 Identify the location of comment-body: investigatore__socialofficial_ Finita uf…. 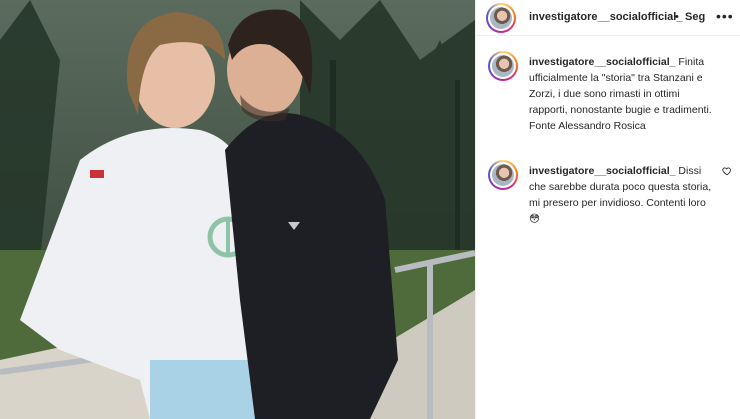
(623, 94).